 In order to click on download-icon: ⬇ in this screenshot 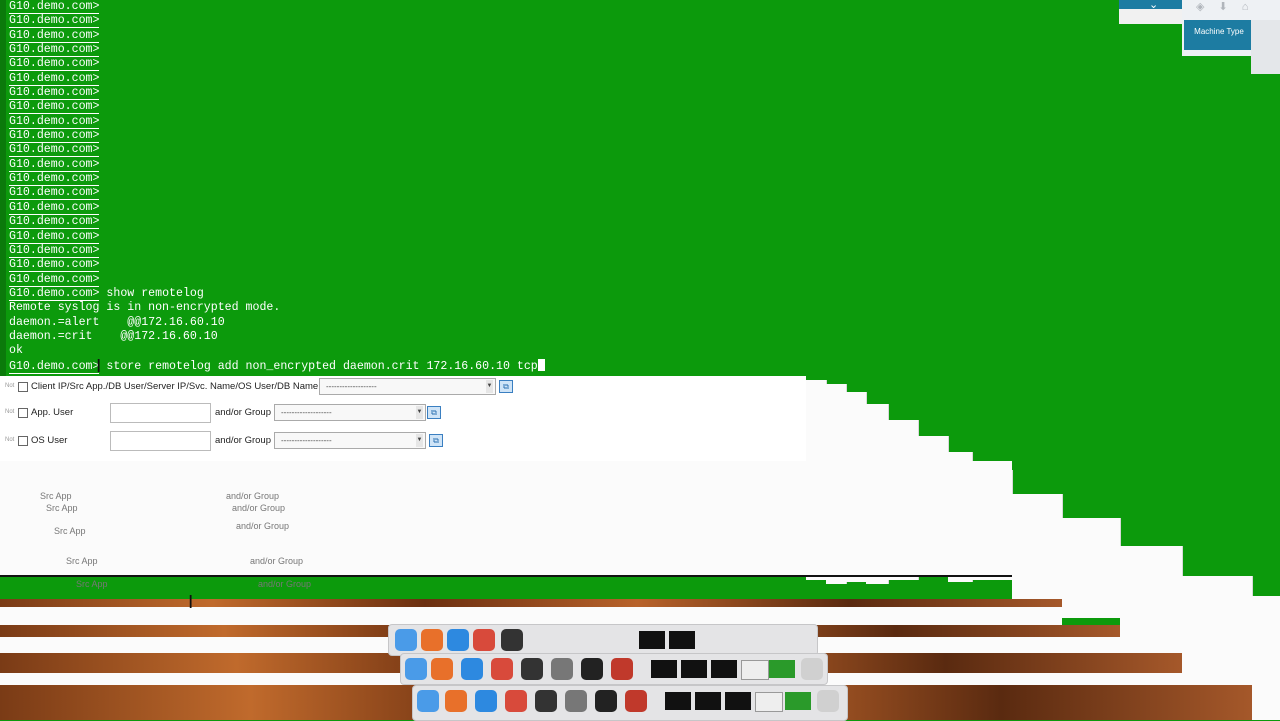, I will do `click(1229, 7)`.